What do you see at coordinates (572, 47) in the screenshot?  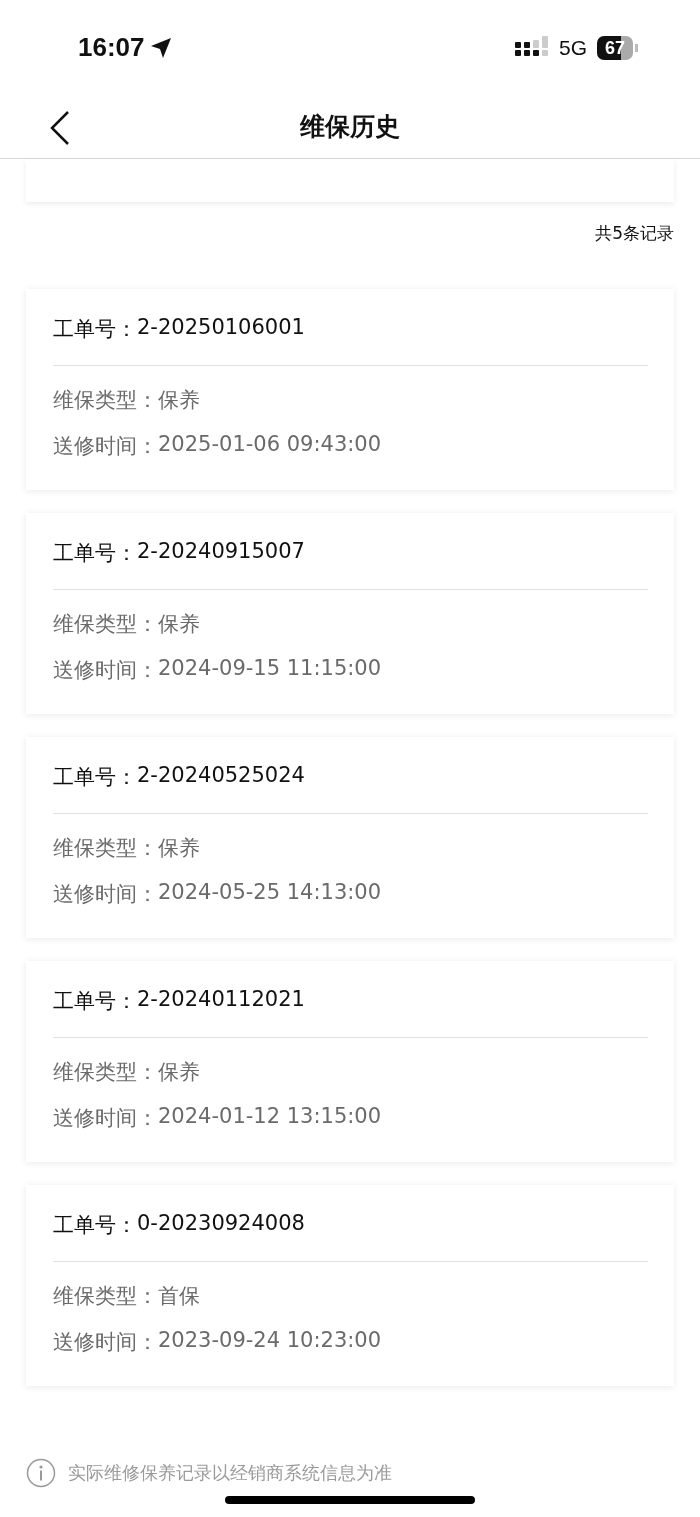 I see `network-type: 5G` at bounding box center [572, 47].